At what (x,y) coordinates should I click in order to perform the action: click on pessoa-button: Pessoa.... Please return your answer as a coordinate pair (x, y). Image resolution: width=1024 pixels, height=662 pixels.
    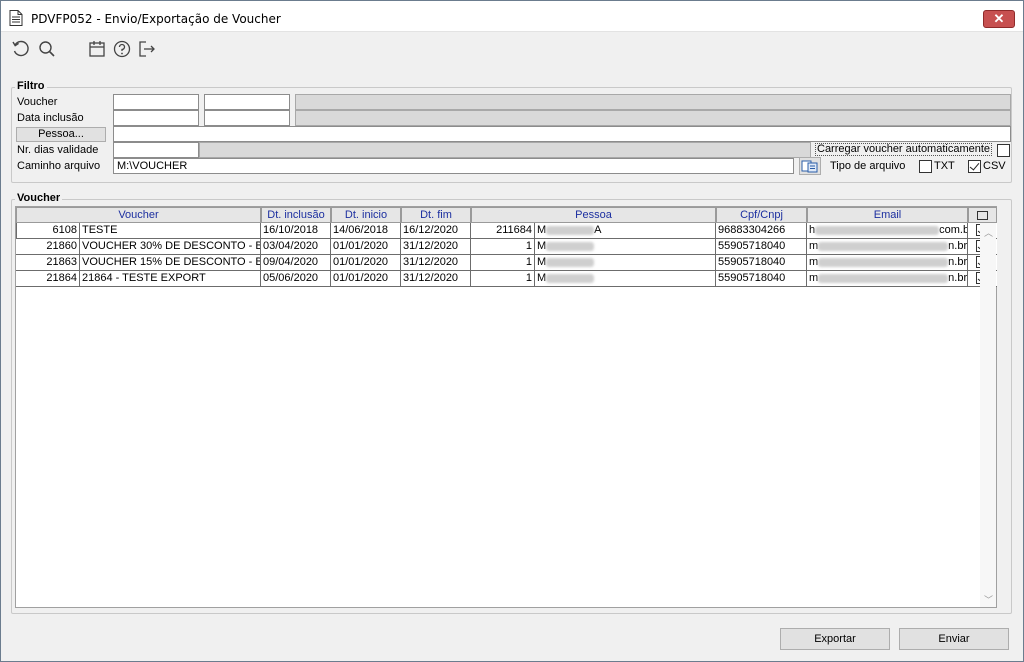
    Looking at the image, I should click on (61, 134).